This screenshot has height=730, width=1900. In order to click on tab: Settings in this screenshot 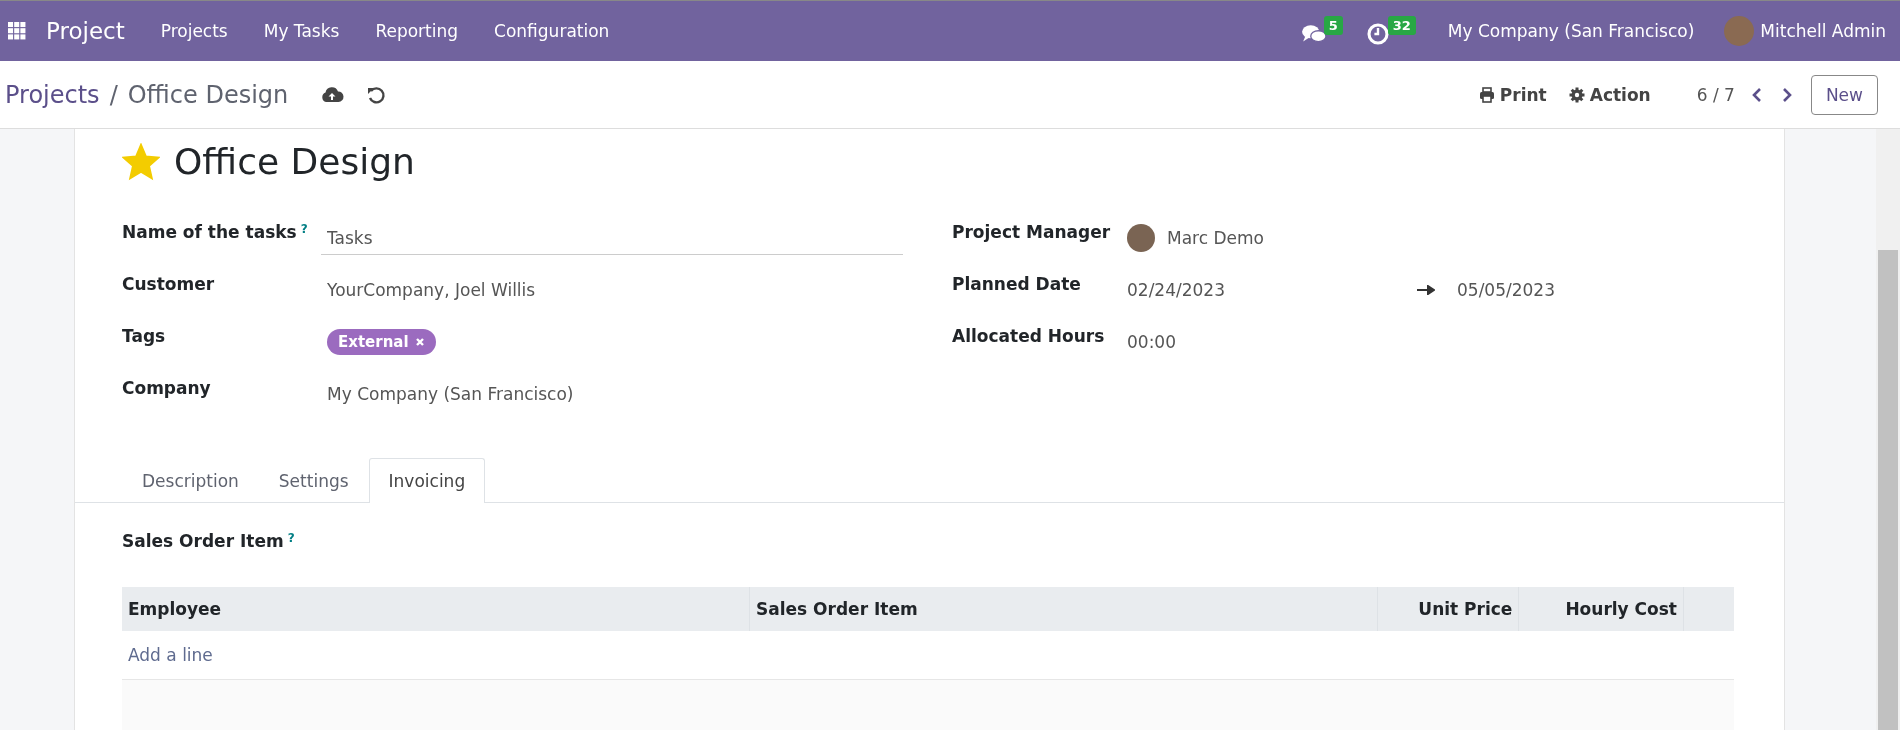, I will do `click(313, 480)`.